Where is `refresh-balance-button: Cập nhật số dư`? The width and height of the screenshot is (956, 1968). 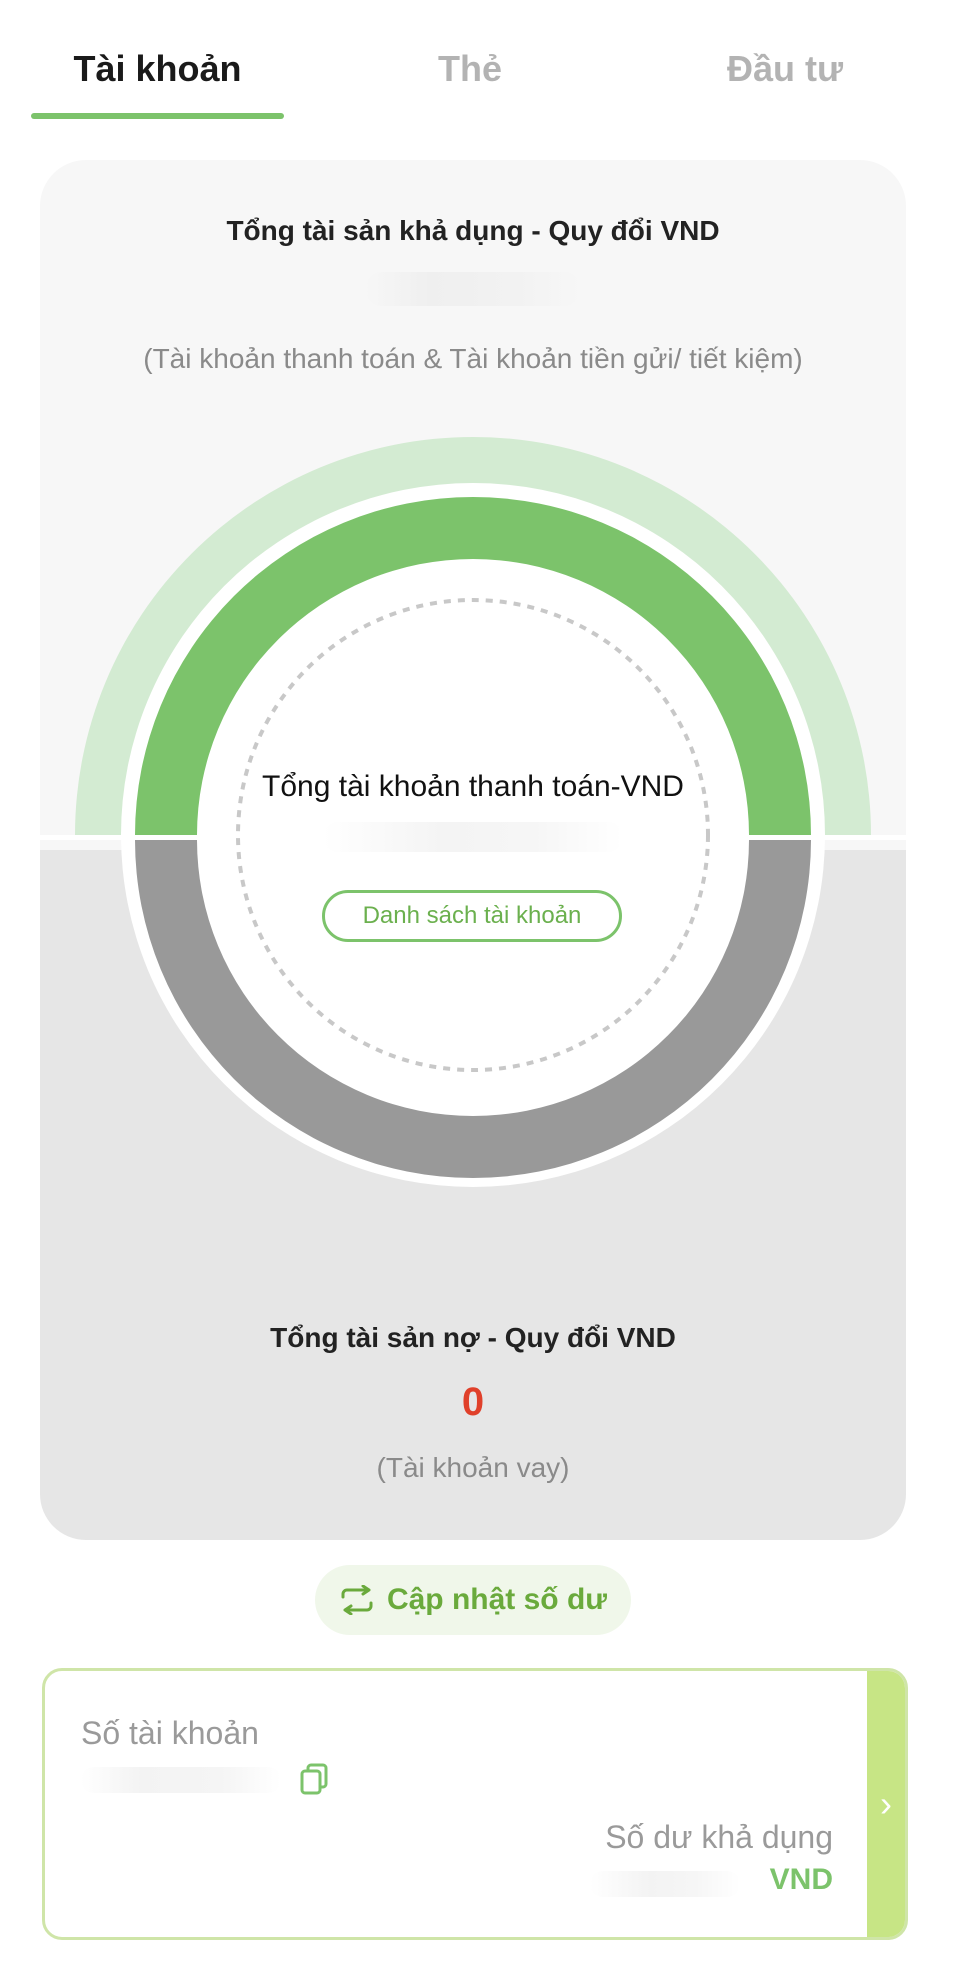 refresh-balance-button: Cập nhật số dư is located at coordinates (473, 1600).